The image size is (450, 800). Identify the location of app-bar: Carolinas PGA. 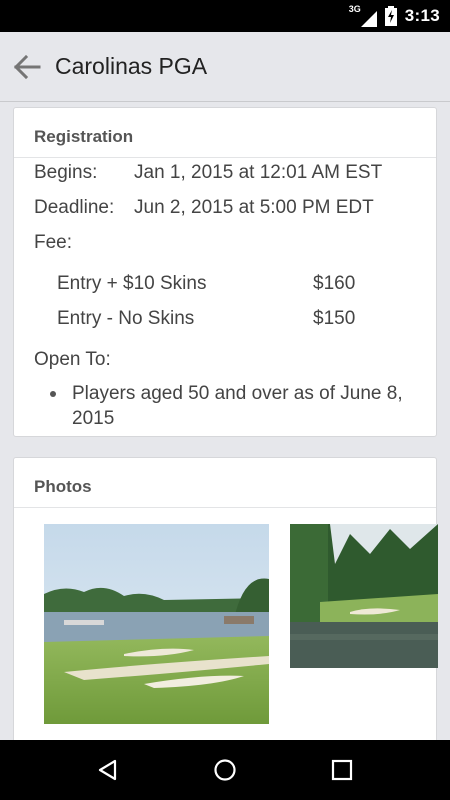
(225, 67).